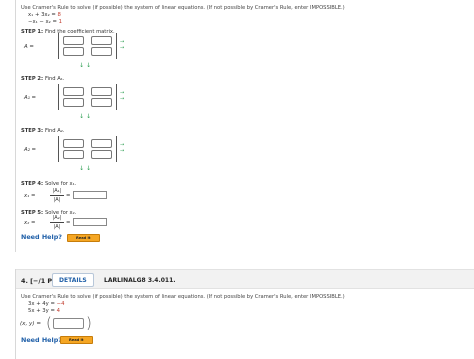 The height and width of the screenshot is (359, 474). I want to click on q4-equation-1-rhs: −4, so click(60, 304).